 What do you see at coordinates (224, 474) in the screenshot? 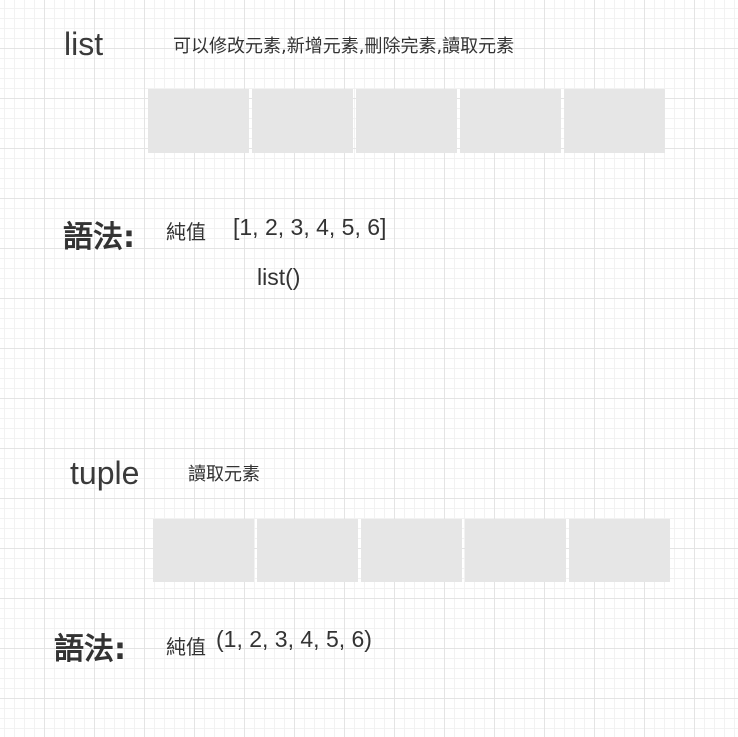
I see `tuple-description: 讀取元素` at bounding box center [224, 474].